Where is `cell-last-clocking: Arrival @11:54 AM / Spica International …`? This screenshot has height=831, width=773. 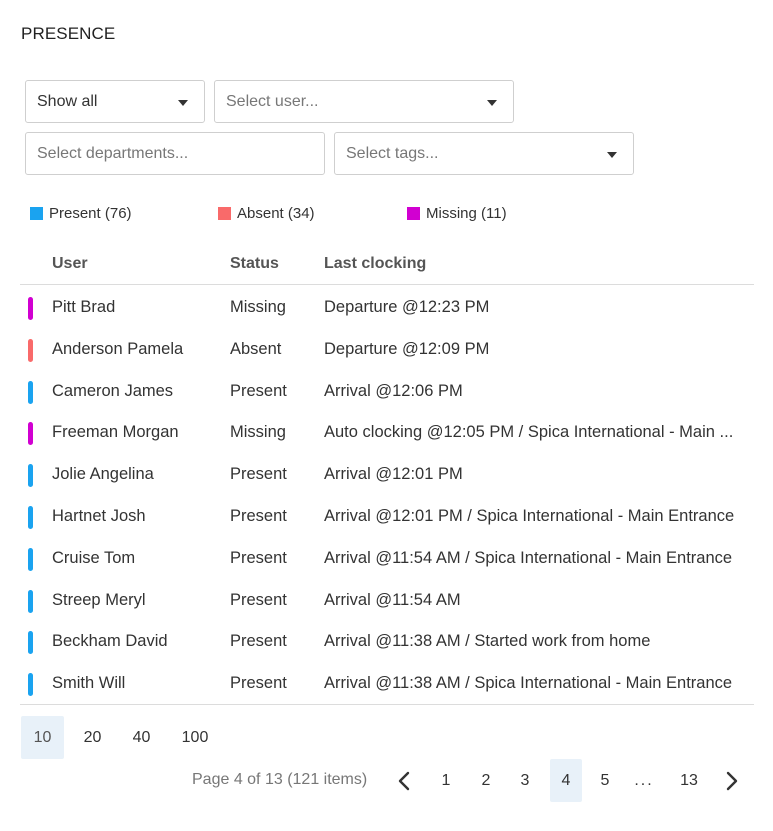 cell-last-clocking: Arrival @11:54 AM / Spica International … is located at coordinates (528, 557).